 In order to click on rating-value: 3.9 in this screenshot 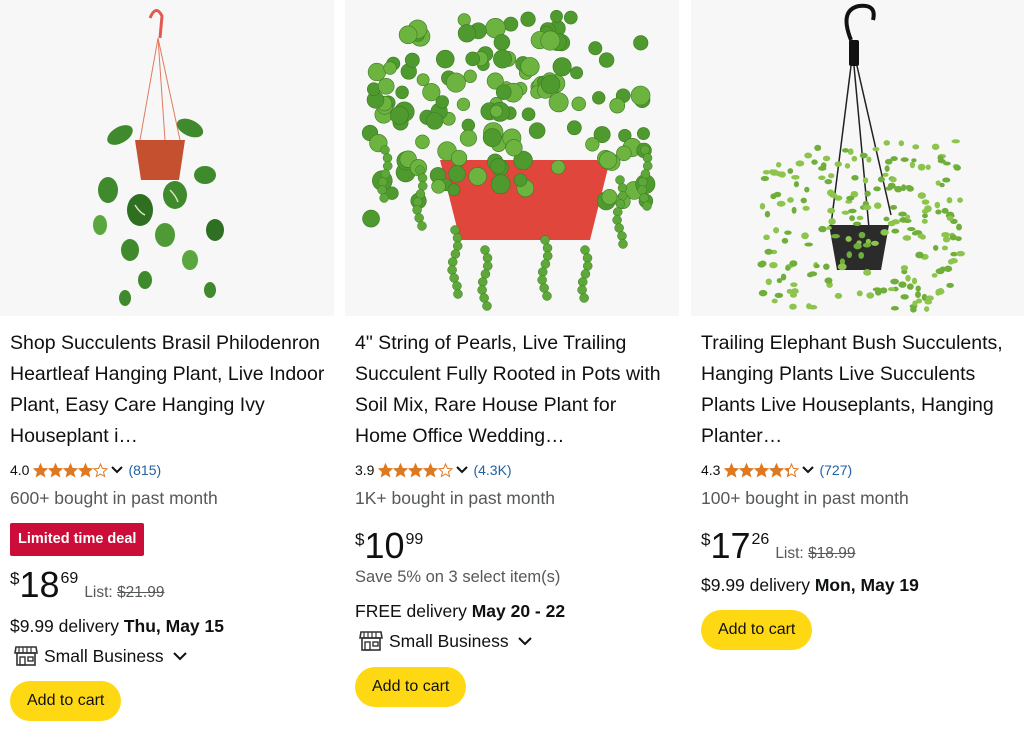, I will do `click(365, 470)`.